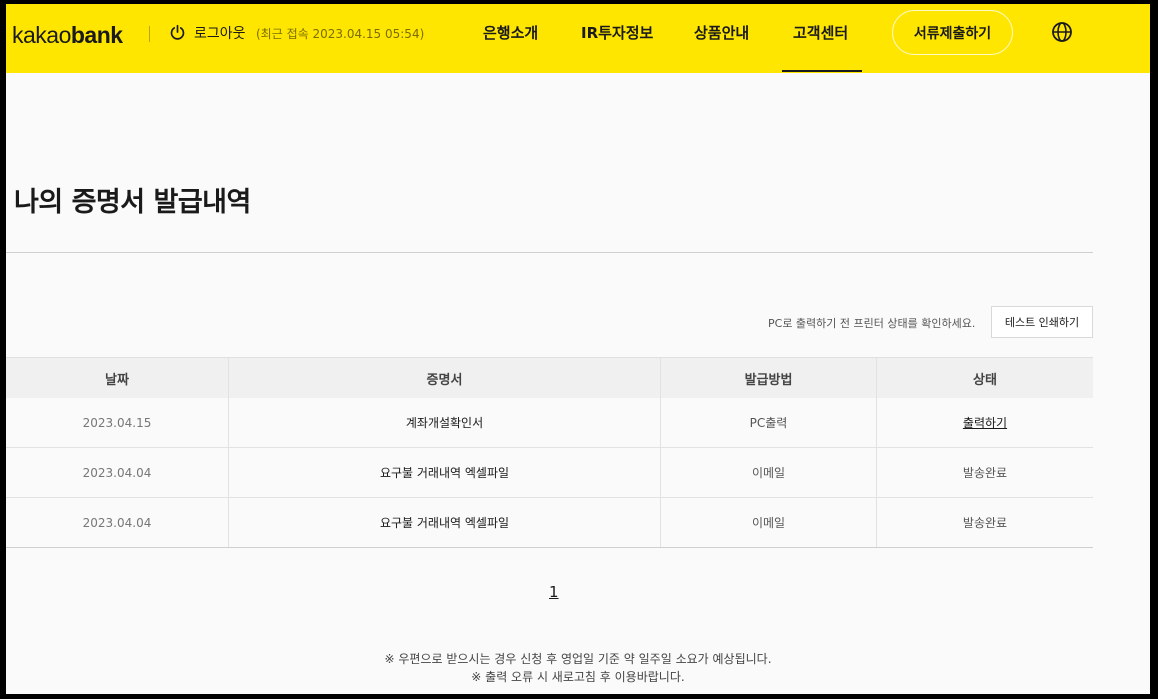 The image size is (1158, 699). I want to click on header-date: 날짜, so click(117, 378).